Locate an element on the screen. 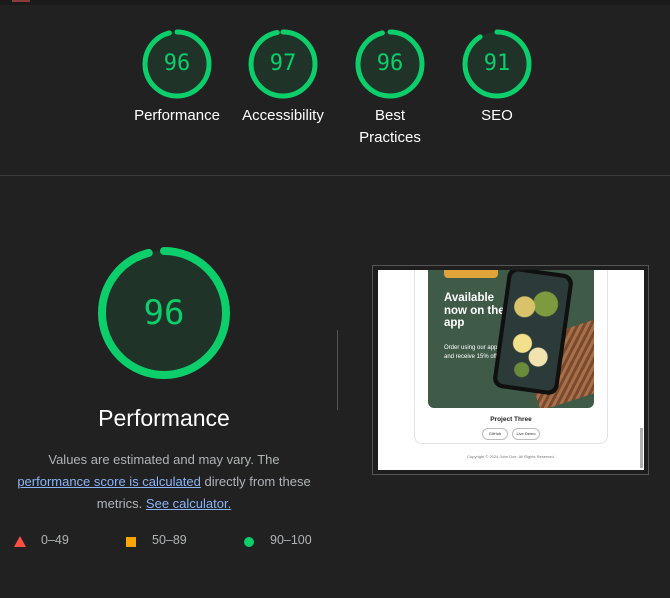  performance-score: 96 is located at coordinates (164, 313).